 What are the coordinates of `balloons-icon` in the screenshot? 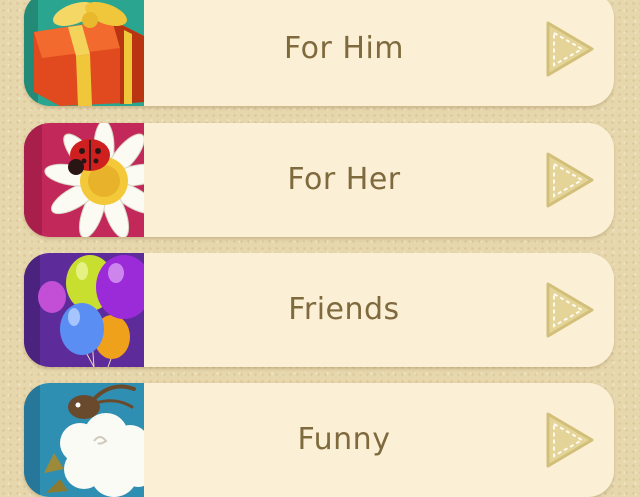 It's located at (84, 310).